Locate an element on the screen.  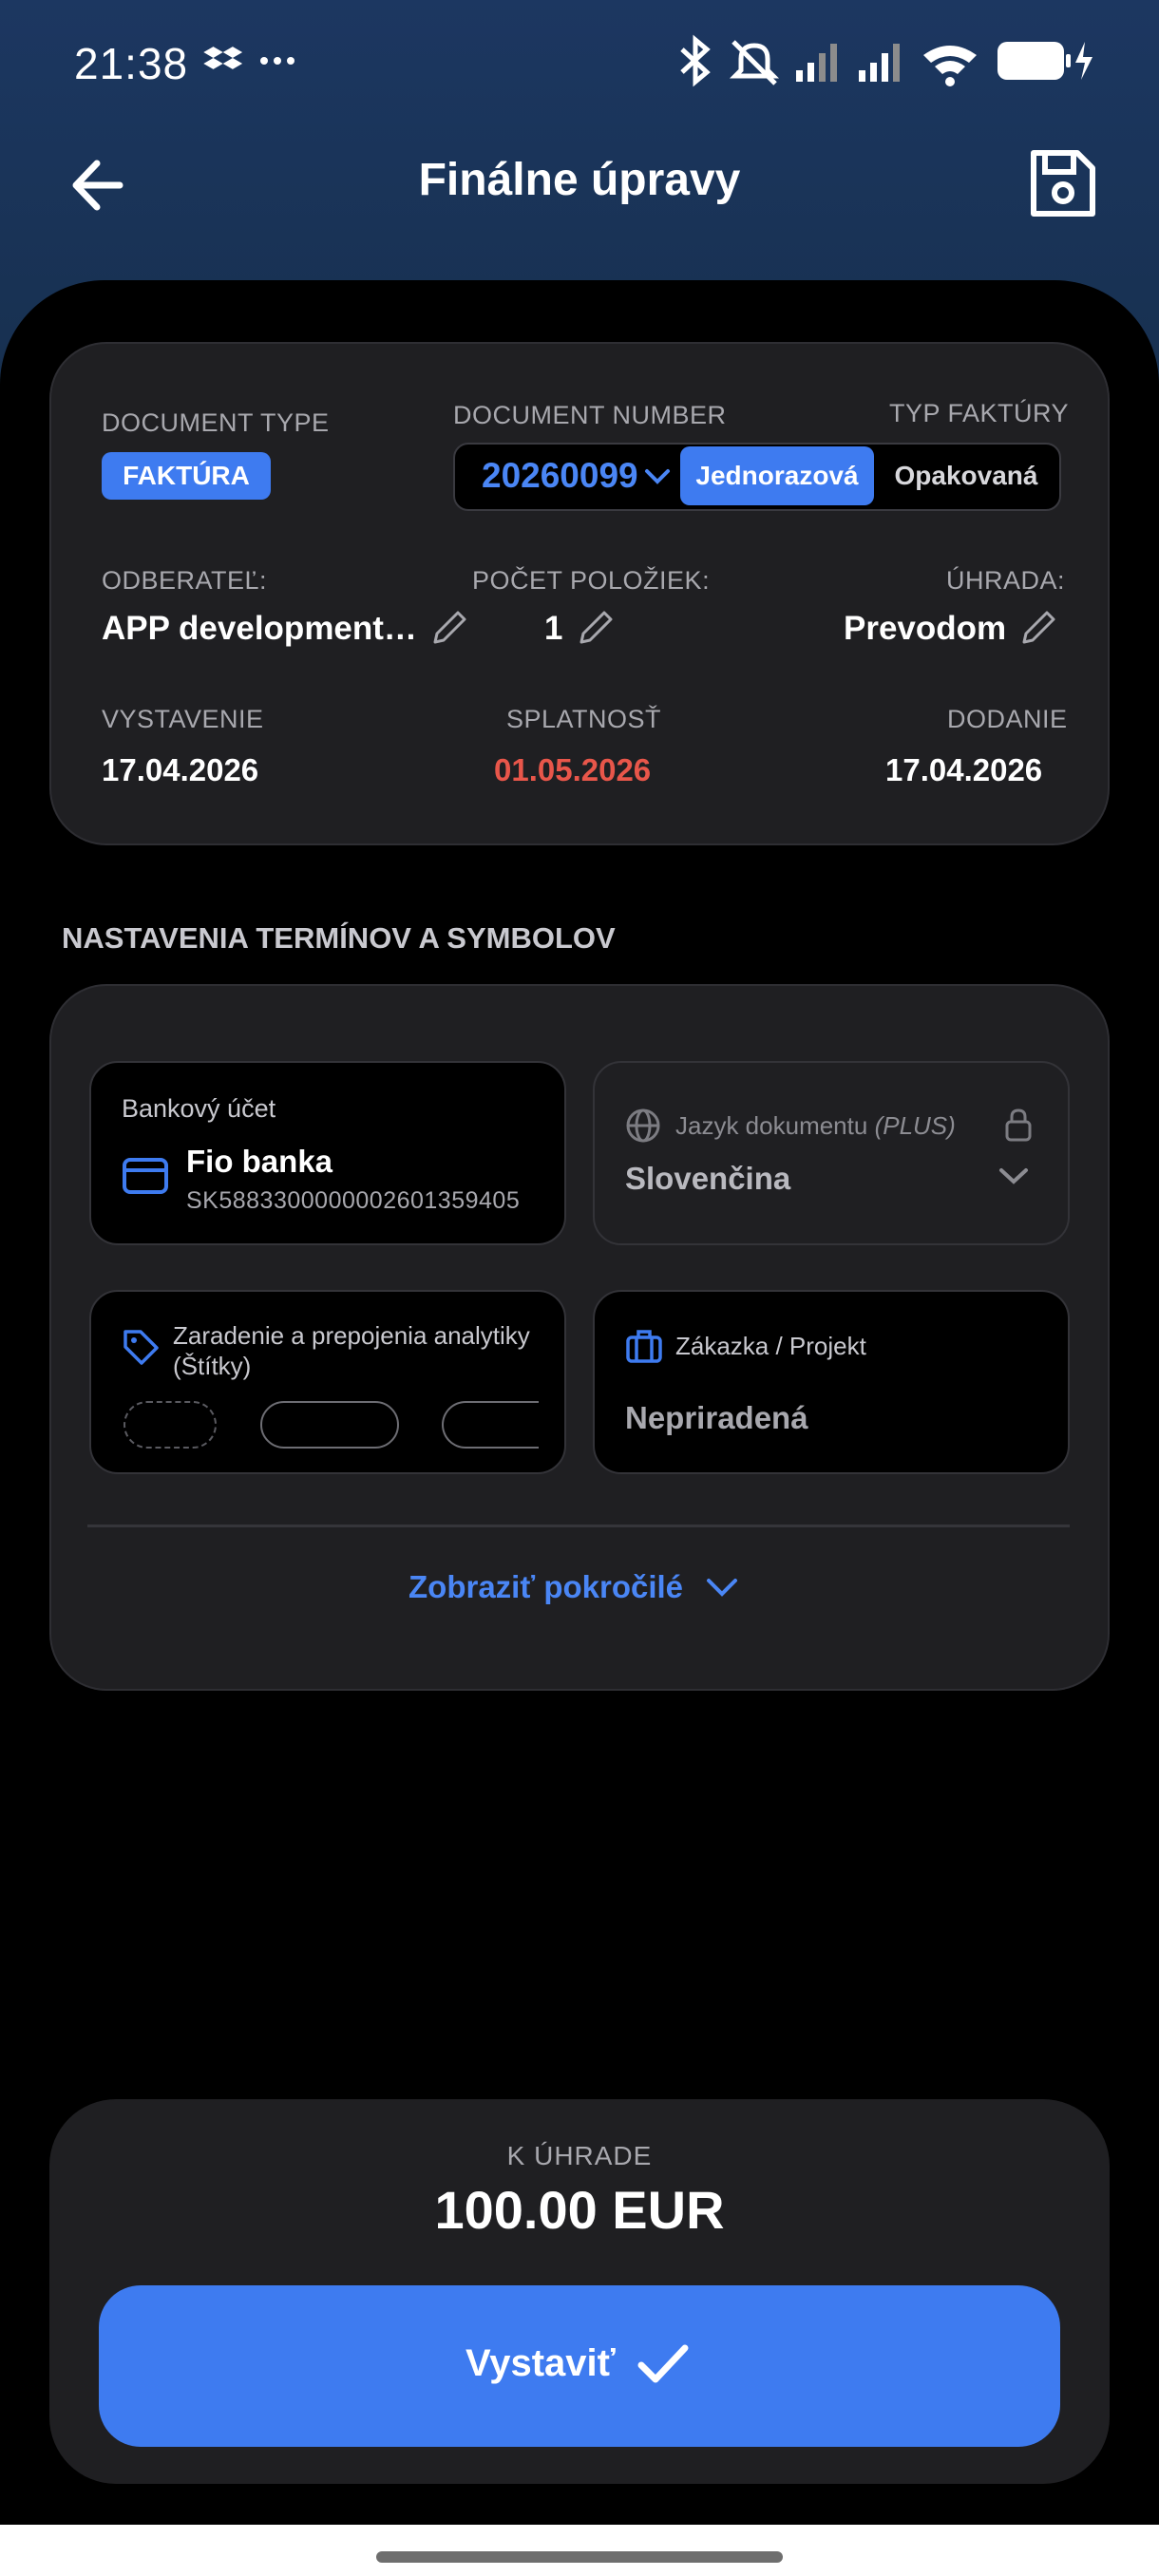
issue-invoice-label: Vystaviť is located at coordinates (541, 2363).